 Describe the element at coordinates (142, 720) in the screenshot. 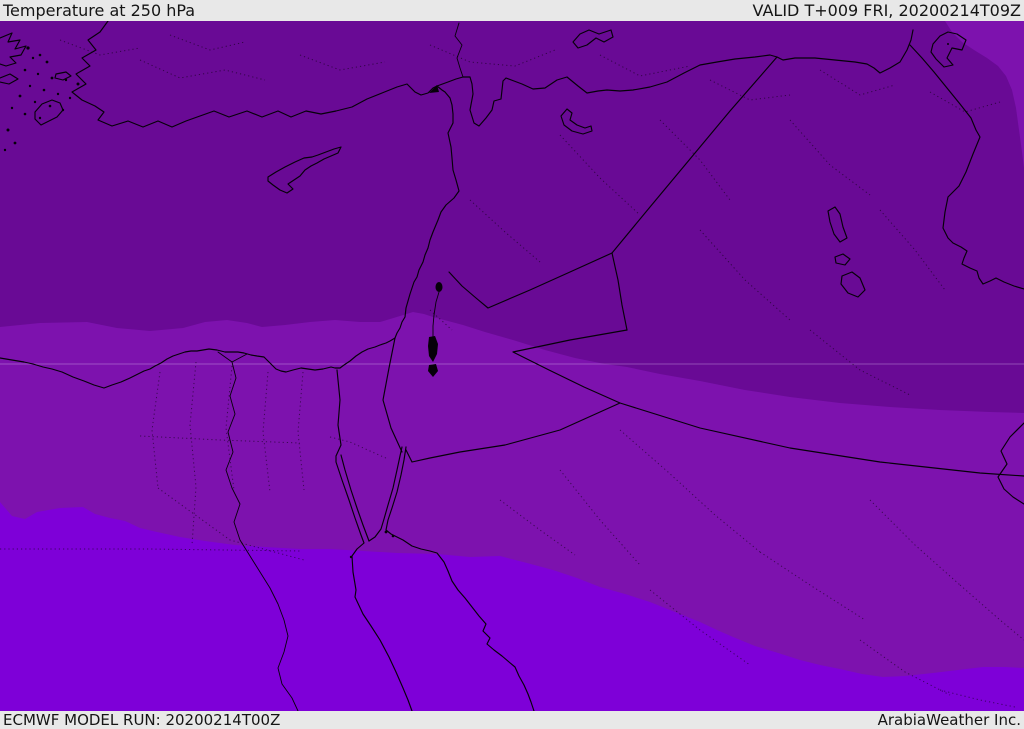

I see `model-run-label: ECMWF MODEL RUN: 20200214T00Z` at that location.